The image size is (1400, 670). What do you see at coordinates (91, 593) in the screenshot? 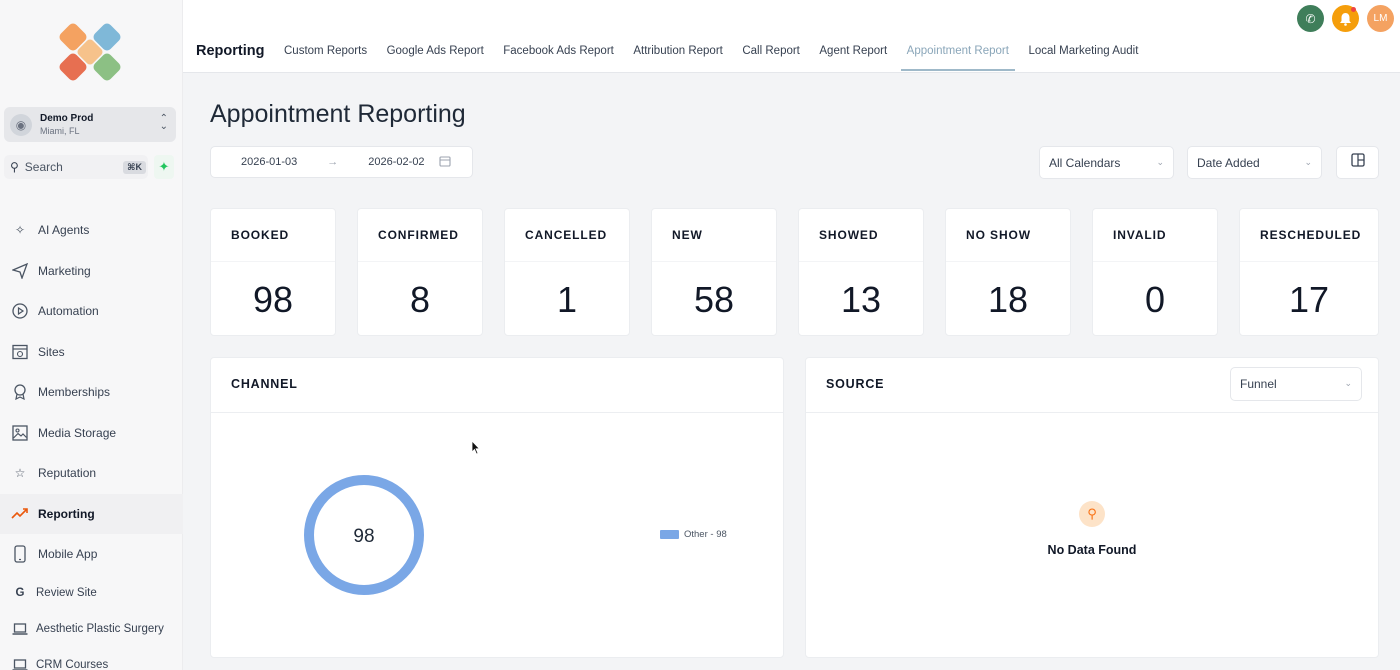
I see `sidebar-item-review-site: G Review Site` at bounding box center [91, 593].